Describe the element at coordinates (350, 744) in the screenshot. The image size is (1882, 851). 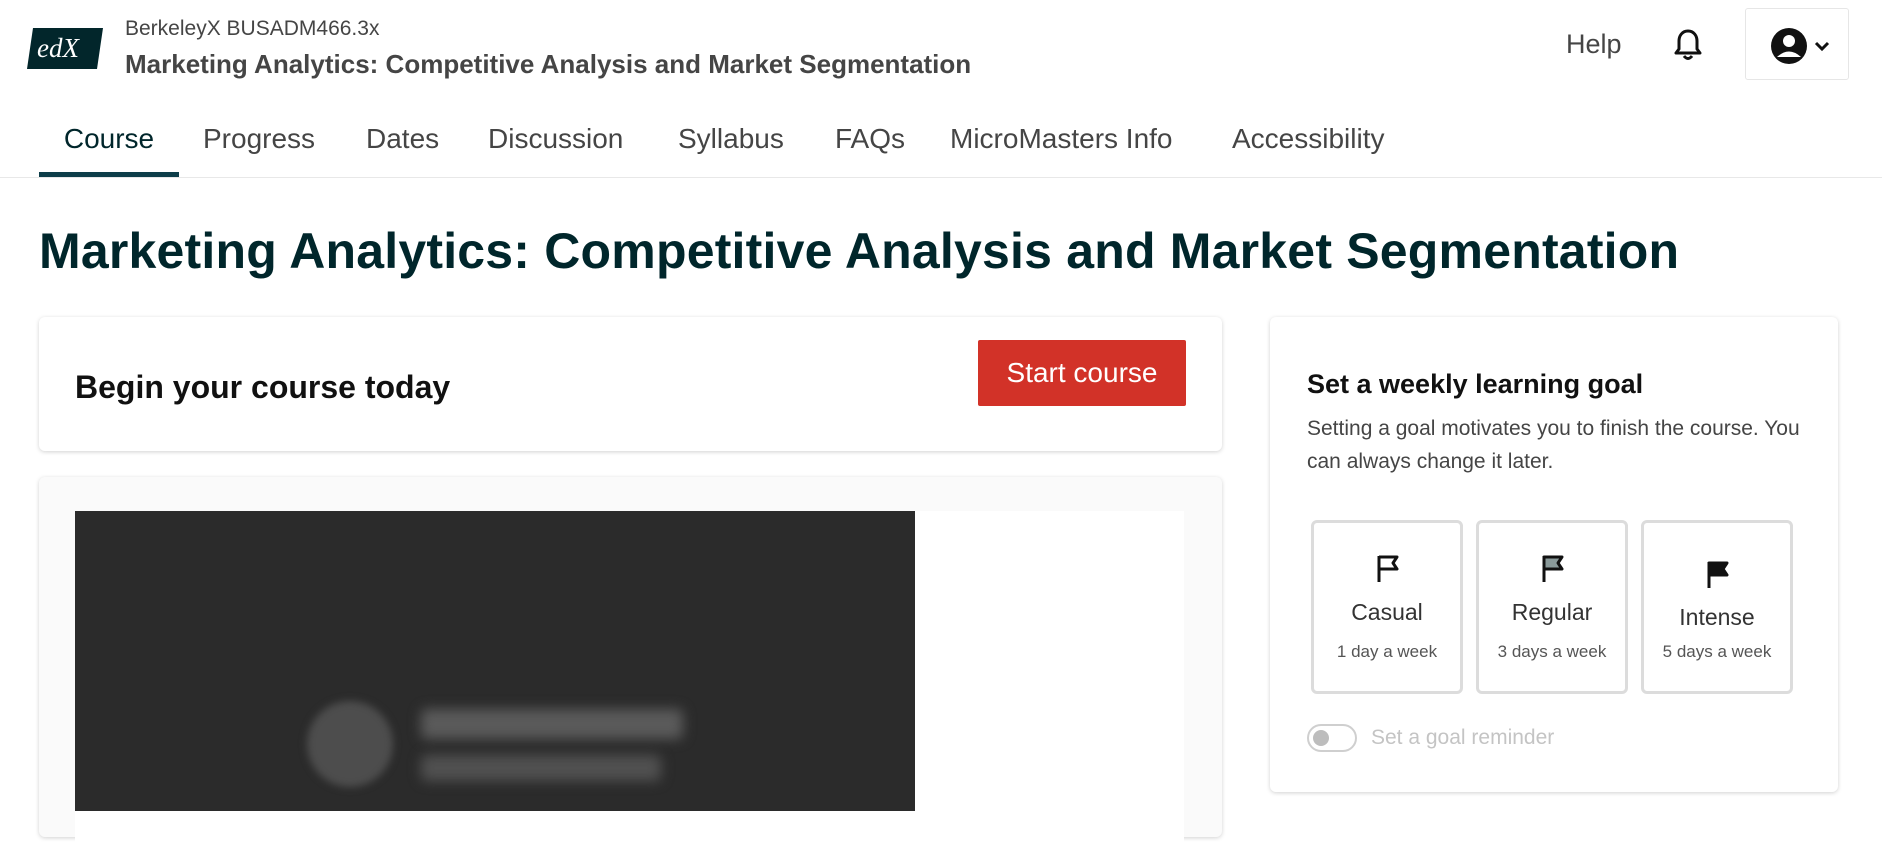
I see `video-unavailable-icon` at that location.